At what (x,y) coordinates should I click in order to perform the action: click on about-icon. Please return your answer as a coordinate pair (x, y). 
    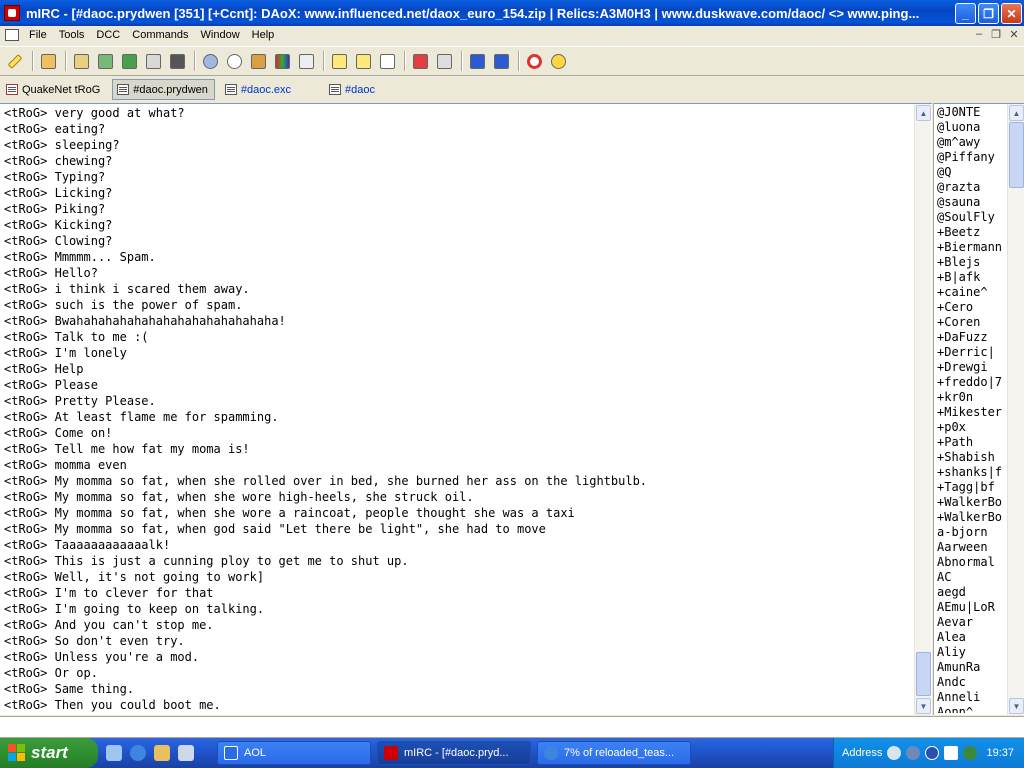
    Looking at the image, I should click on (558, 61).